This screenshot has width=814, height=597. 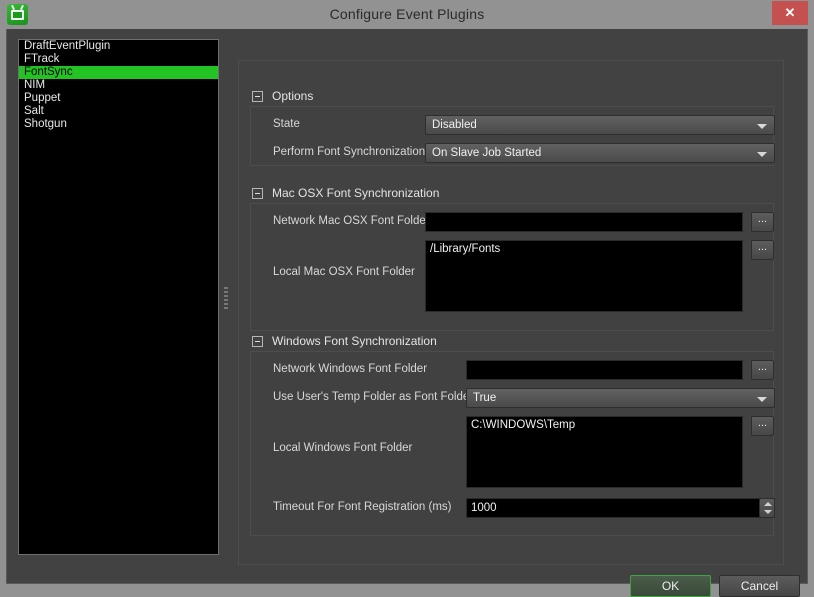 I want to click on group-windows-header: Windows Font Synchronization, so click(x=512, y=341).